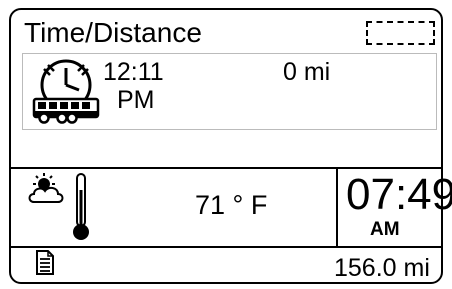  I want to click on trip-time: 12:11, so click(133, 72).